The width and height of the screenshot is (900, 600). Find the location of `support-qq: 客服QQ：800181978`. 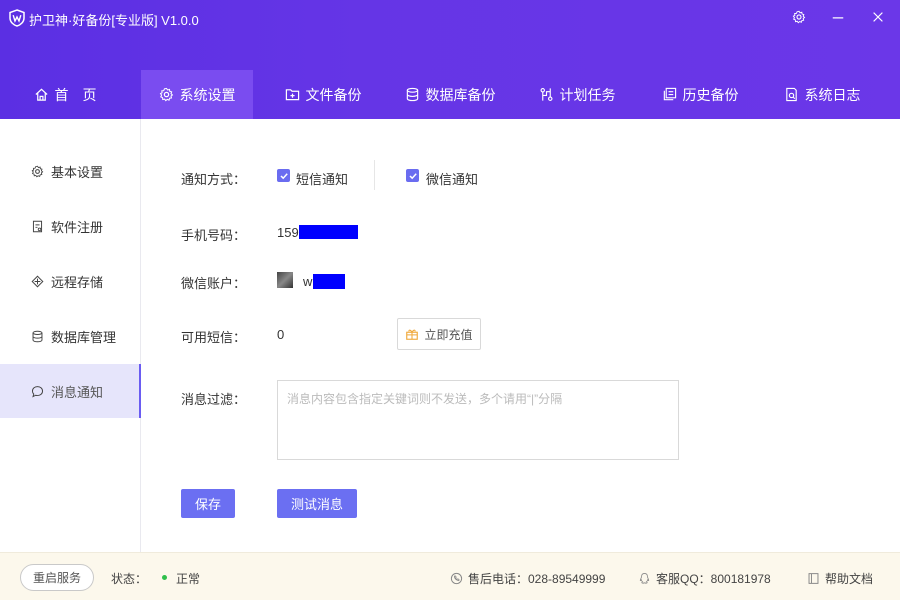

support-qq: 客服QQ：800181978 is located at coordinates (704, 578).